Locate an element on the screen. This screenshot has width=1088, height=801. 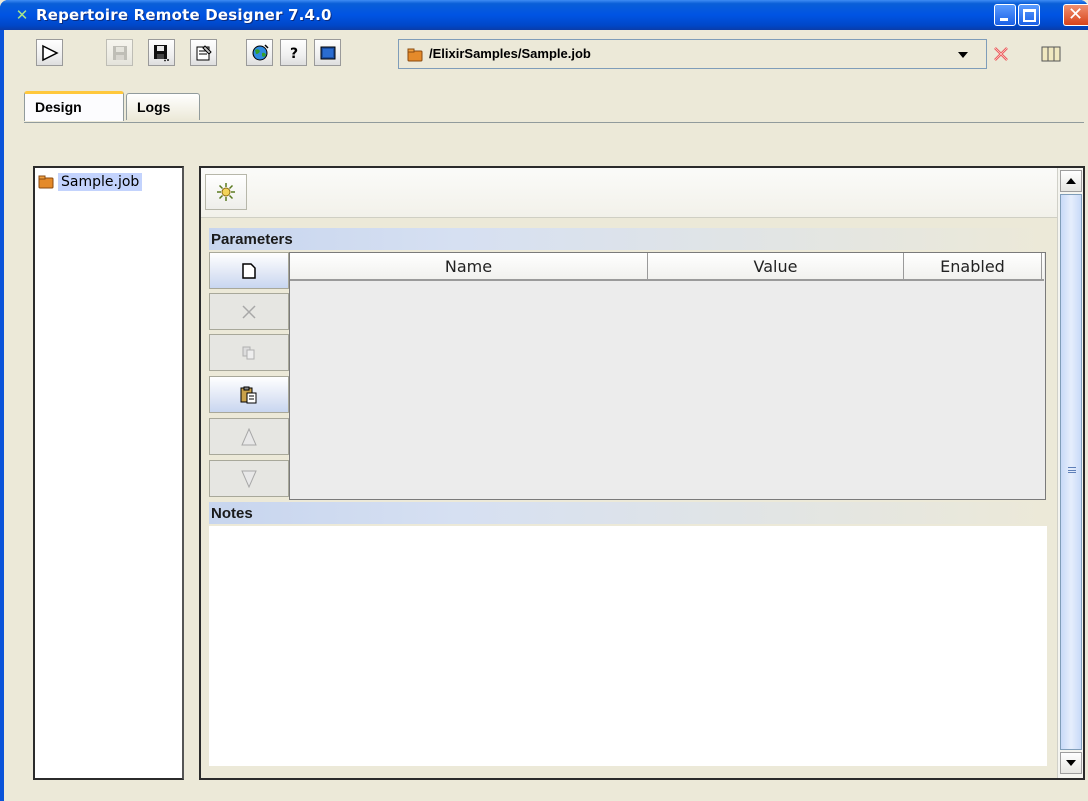
vertical-scrollbar is located at coordinates (1070, 473).